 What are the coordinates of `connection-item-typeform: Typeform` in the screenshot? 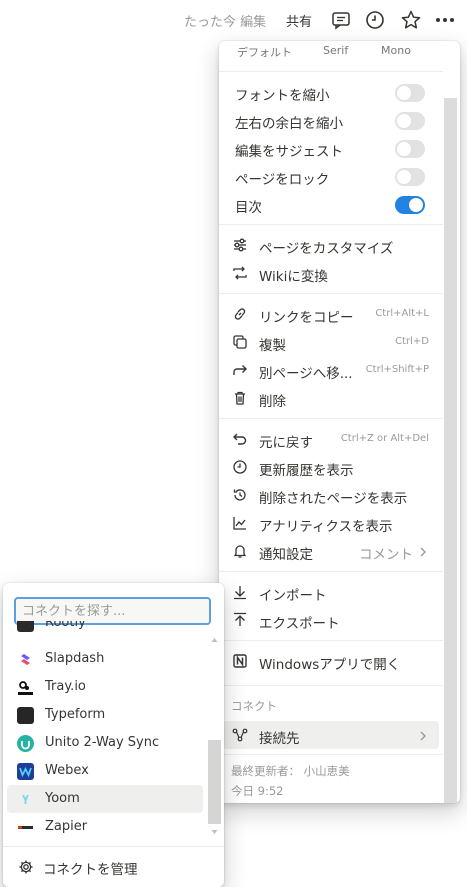 It's located at (105, 715).